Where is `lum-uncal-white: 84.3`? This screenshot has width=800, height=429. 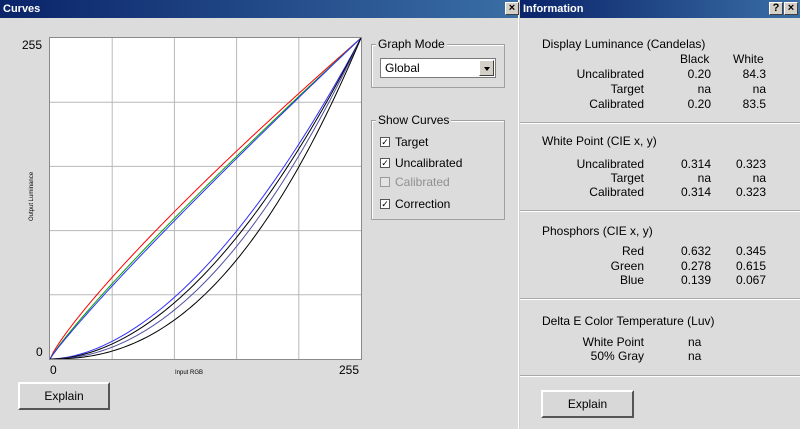
lum-uncal-white: 84.3 is located at coordinates (754, 74).